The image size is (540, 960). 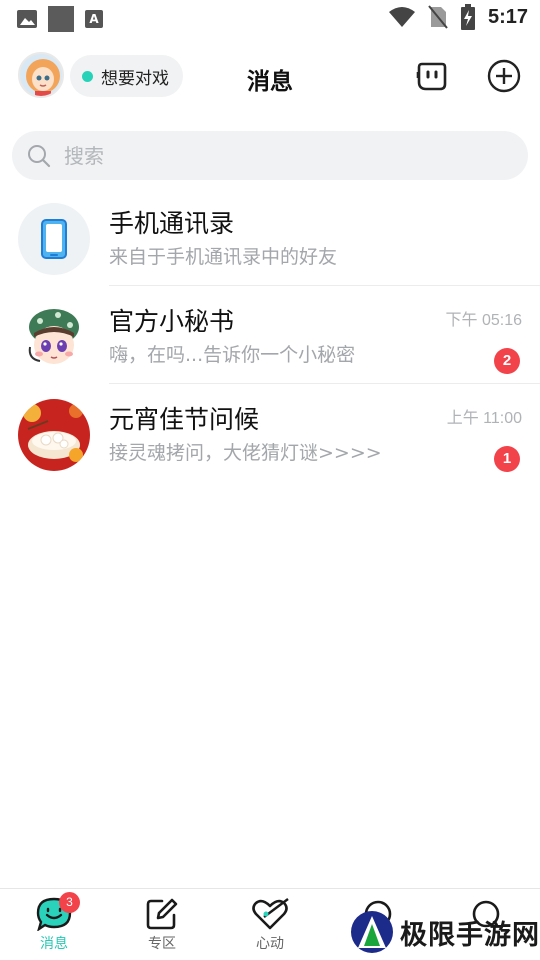 I want to click on conversation-name: 元宵佳节问候, so click(x=184, y=419).